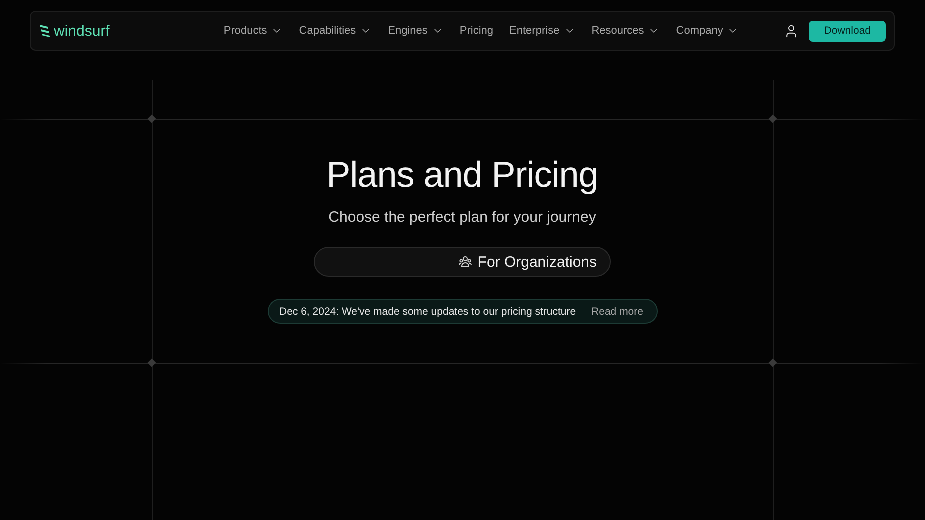 The height and width of the screenshot is (520, 925). What do you see at coordinates (462, 175) in the screenshot?
I see `page-title: Plans and Pricing` at bounding box center [462, 175].